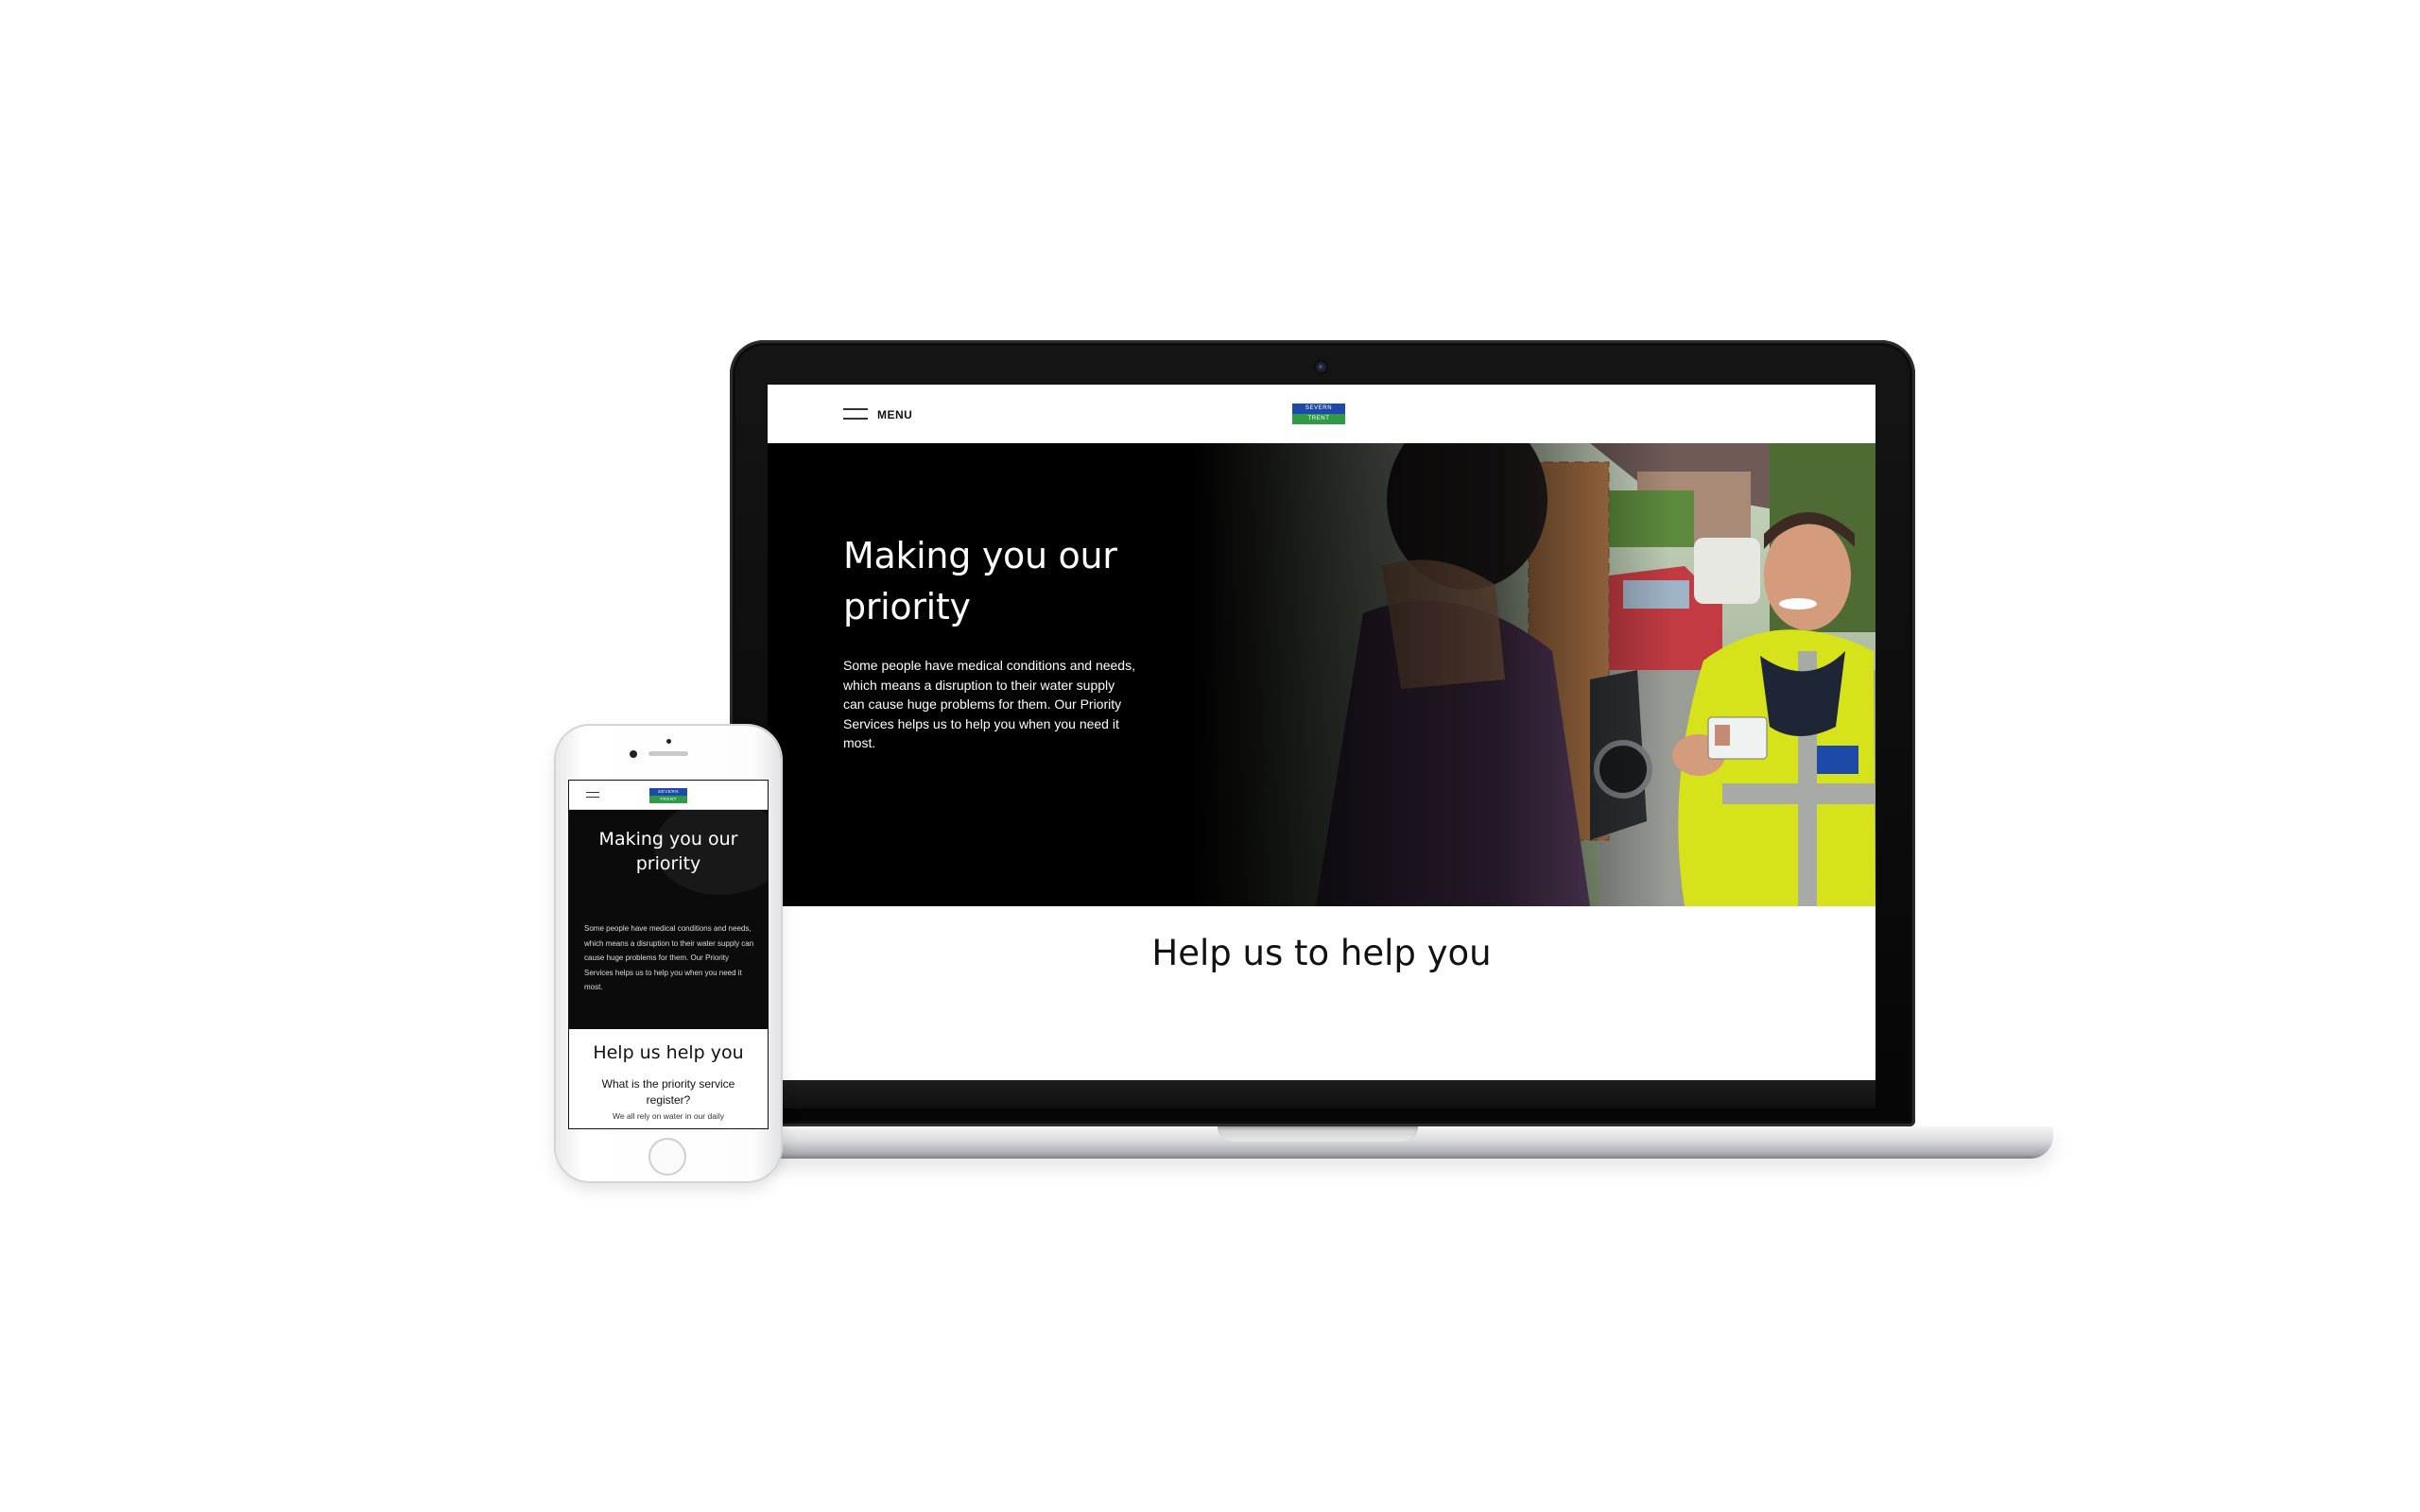 This screenshot has height=1512, width=2420. I want to click on menu-button: MENU, so click(877, 414).